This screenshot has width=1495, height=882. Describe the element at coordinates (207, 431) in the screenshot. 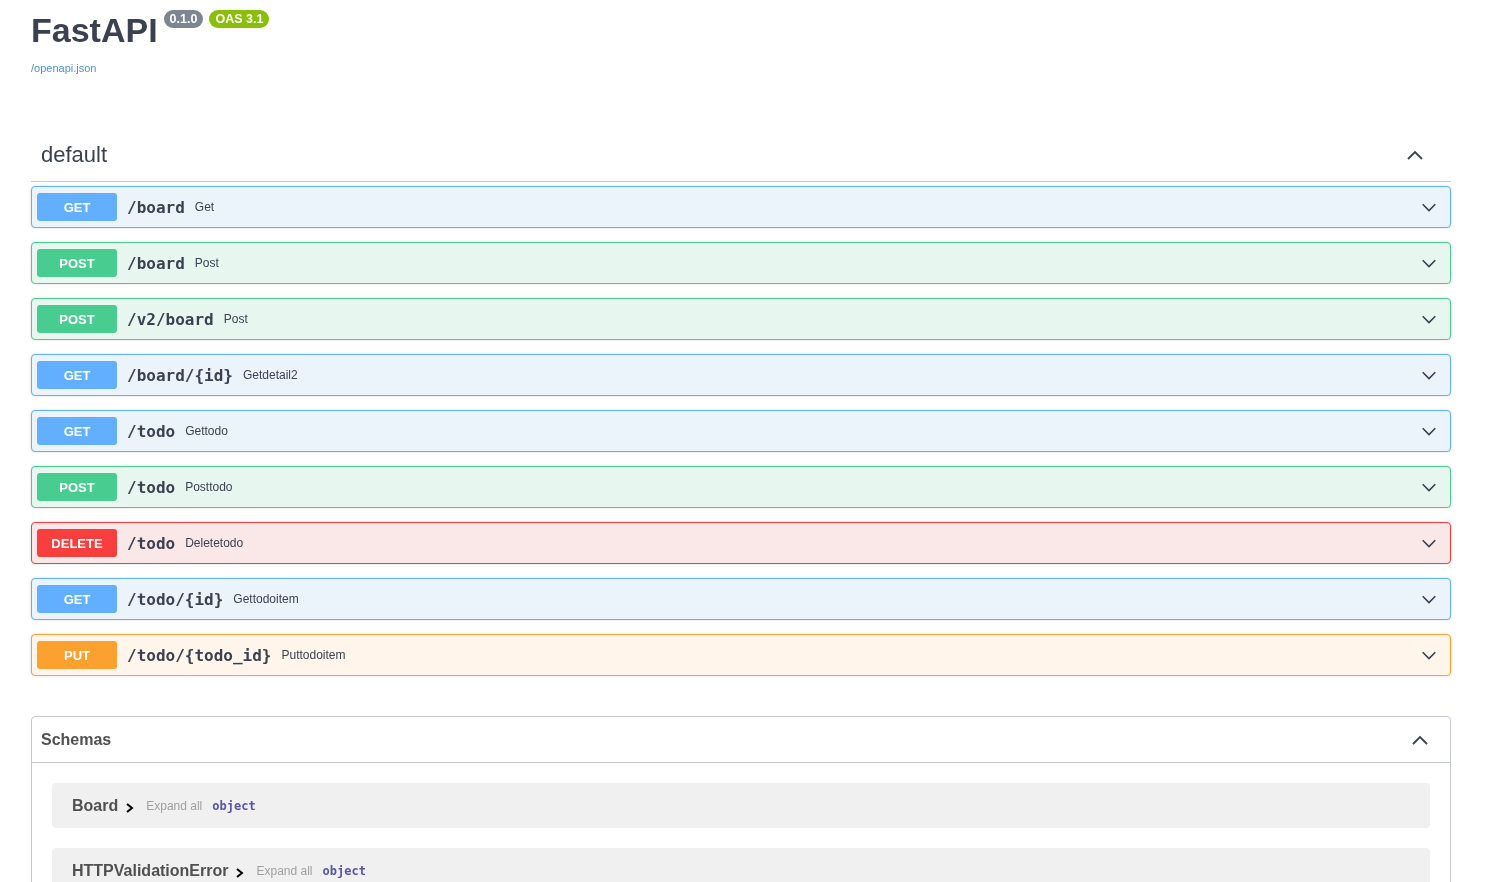

I see `endpoint-summary: Gettodo` at that location.